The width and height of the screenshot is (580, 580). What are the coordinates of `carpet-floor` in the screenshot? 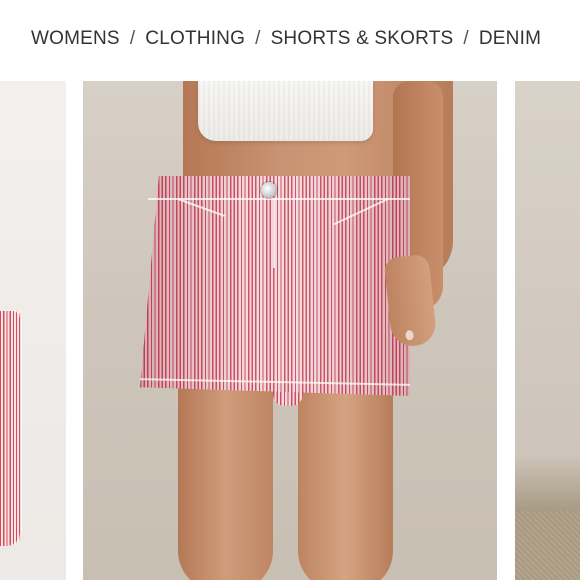 It's located at (547, 545).